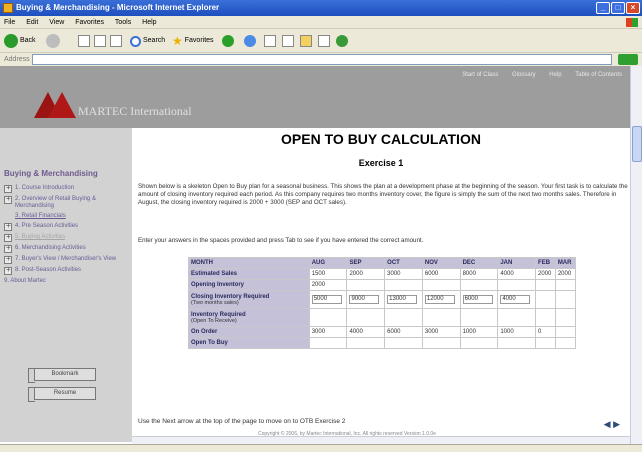 Image resolution: width=642 pixels, height=452 pixels. What do you see at coordinates (402, 299) in the screenshot?
I see `closing-inventory-input: 13000` at bounding box center [402, 299].